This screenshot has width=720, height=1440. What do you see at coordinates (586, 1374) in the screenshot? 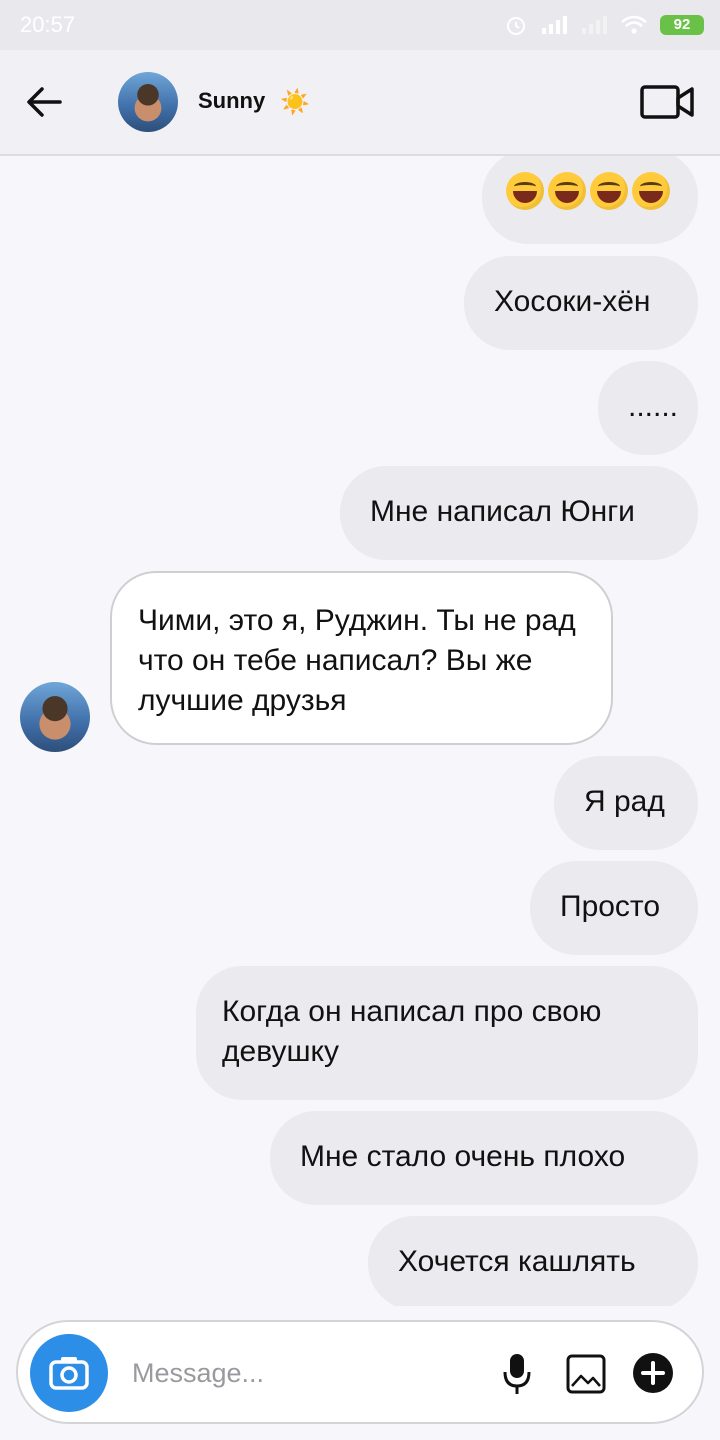
I see `image-icon` at bounding box center [586, 1374].